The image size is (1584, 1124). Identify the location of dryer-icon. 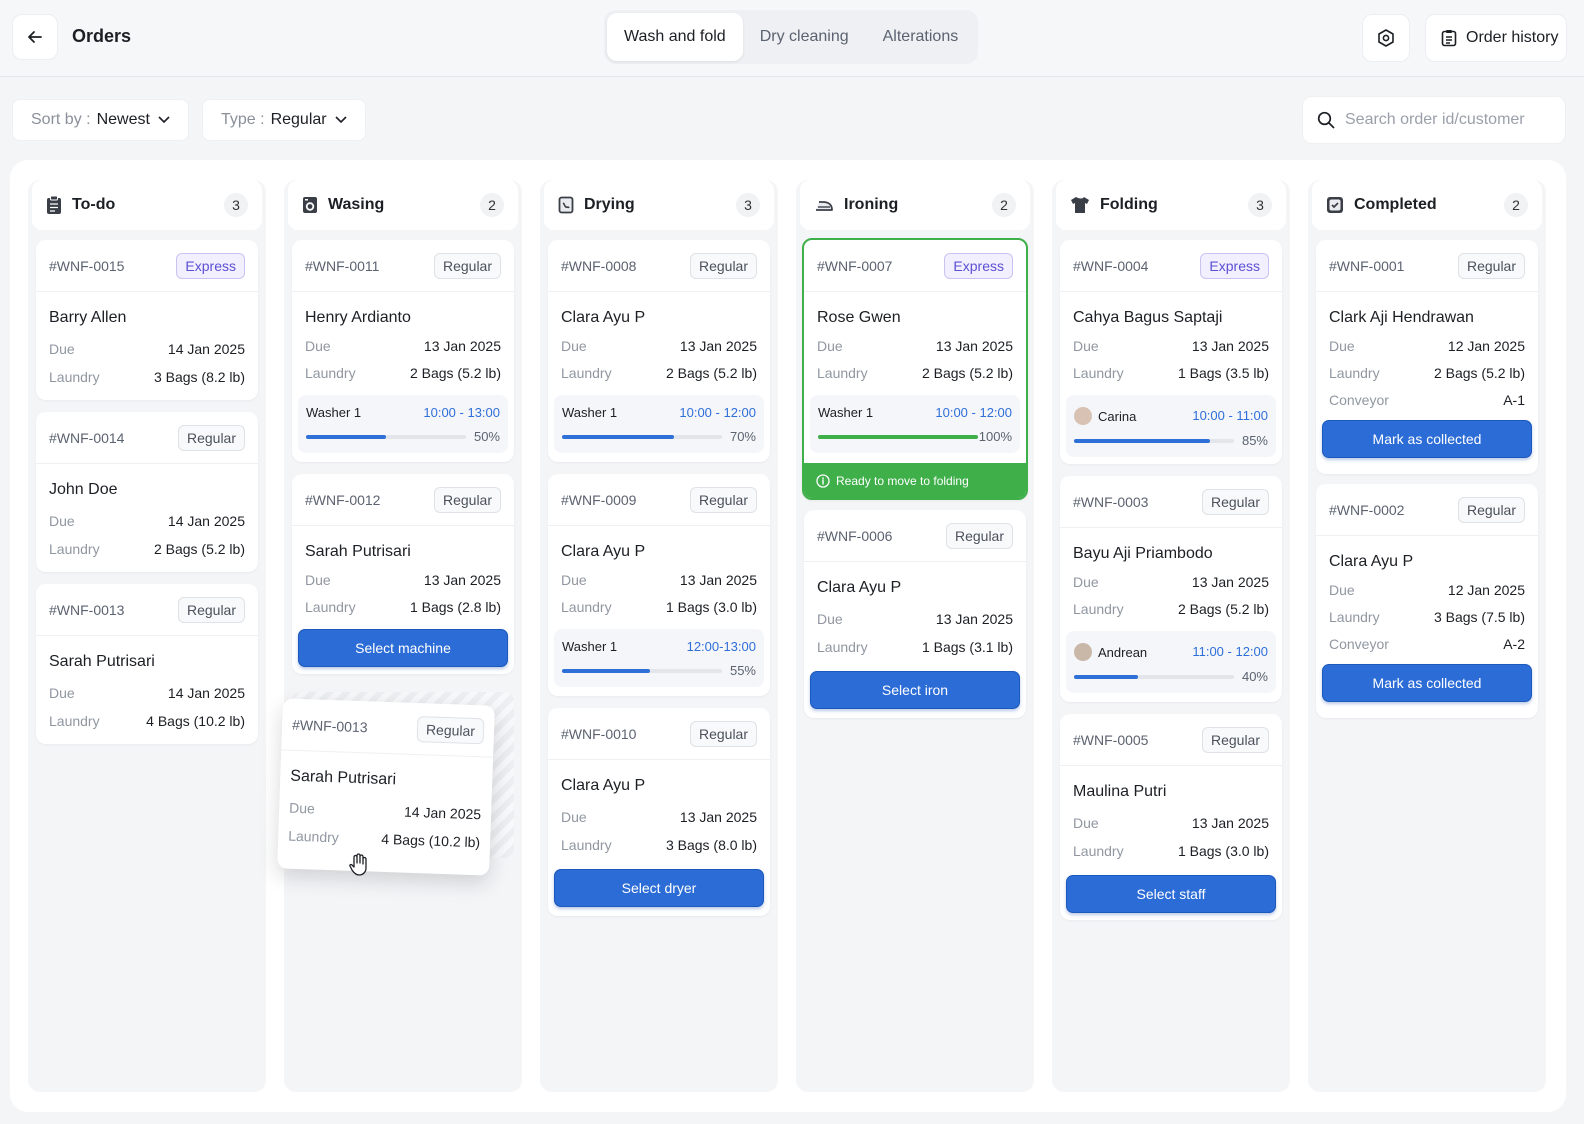
(566, 205).